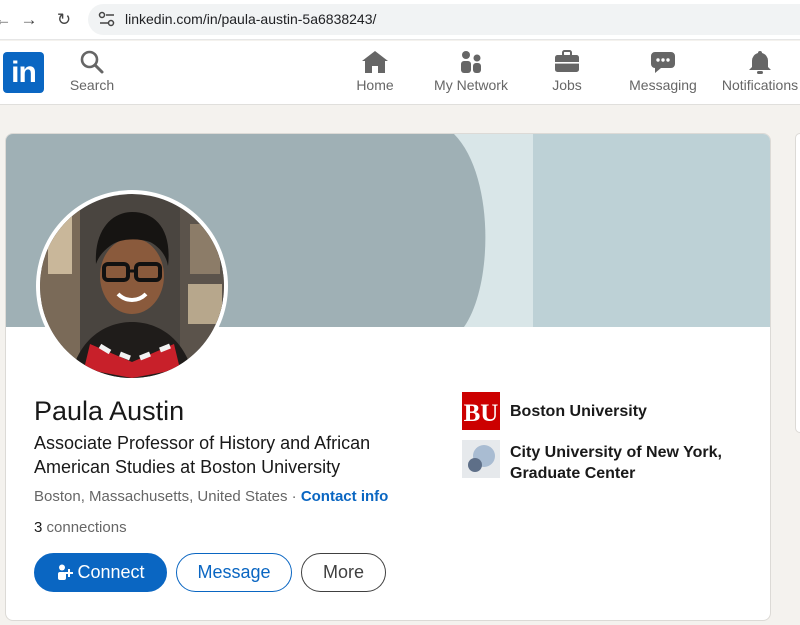 This screenshot has width=800, height=625. Describe the element at coordinates (567, 61) in the screenshot. I see `briefcase-icon` at that location.